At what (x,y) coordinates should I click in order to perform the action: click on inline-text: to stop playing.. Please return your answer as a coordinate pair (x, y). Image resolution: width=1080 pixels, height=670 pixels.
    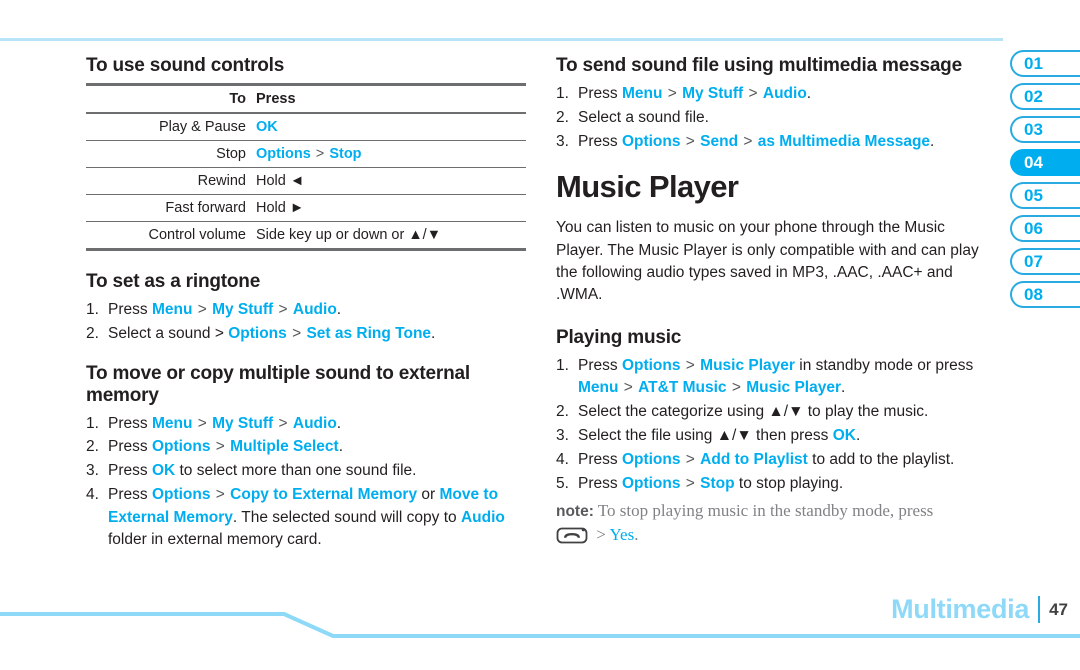
    Looking at the image, I should click on (789, 483).